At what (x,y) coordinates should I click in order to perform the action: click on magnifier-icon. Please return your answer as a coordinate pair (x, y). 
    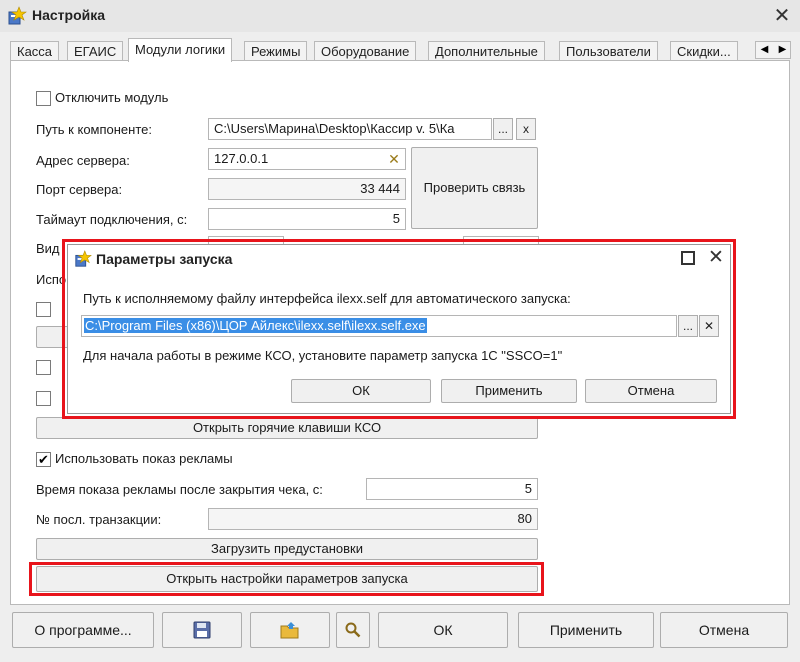
    Looking at the image, I should click on (353, 630).